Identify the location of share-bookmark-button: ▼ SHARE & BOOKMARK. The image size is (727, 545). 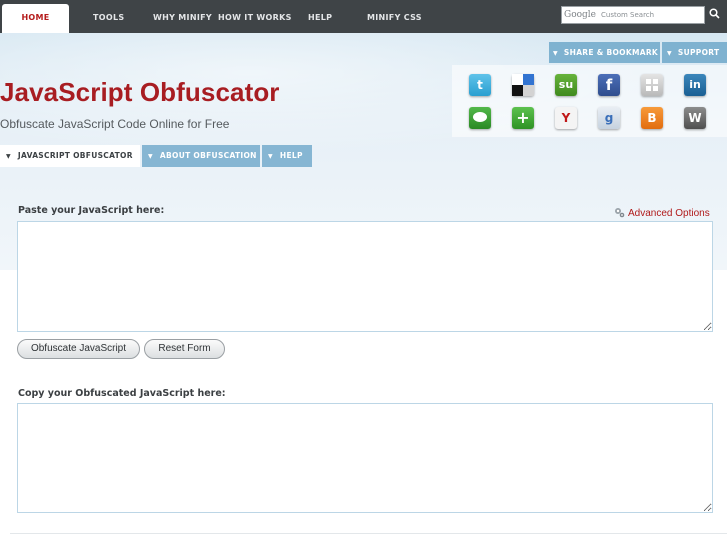
(604, 52).